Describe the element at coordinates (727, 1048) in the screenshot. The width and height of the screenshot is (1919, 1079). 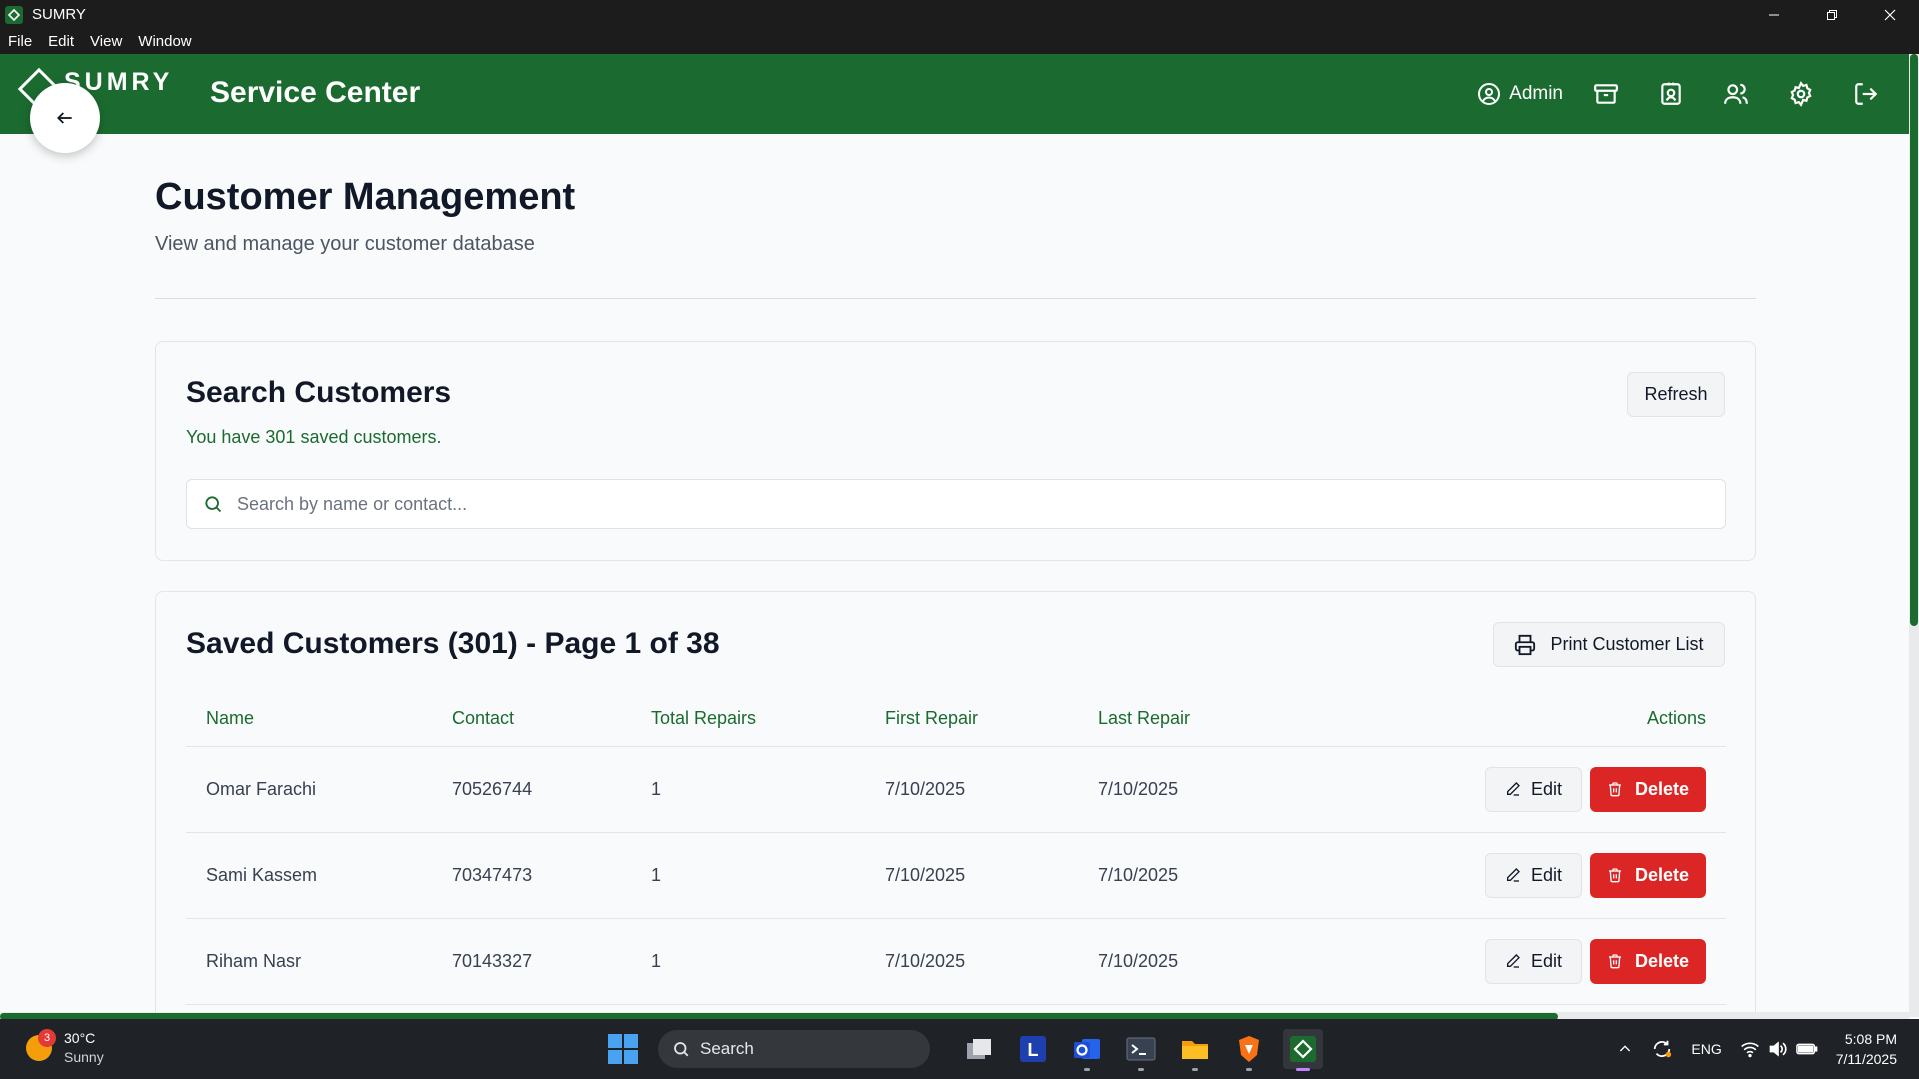
I see `taskbar-search-label: Search` at that location.